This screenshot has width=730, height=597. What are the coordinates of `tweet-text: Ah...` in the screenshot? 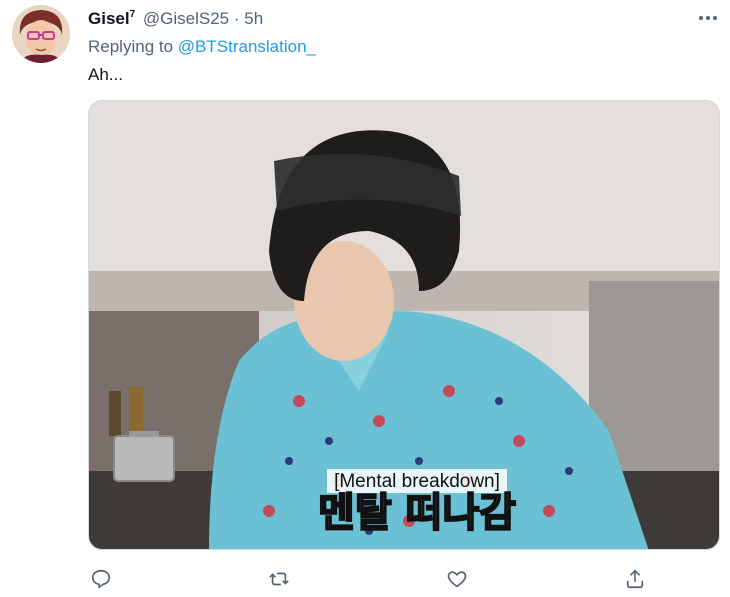 It's located at (105, 74).